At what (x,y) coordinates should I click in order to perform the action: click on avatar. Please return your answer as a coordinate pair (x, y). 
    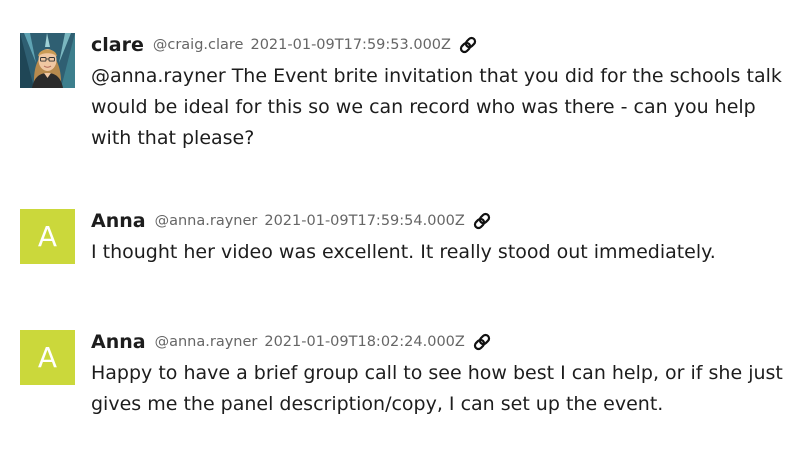
    Looking at the image, I should click on (47, 60).